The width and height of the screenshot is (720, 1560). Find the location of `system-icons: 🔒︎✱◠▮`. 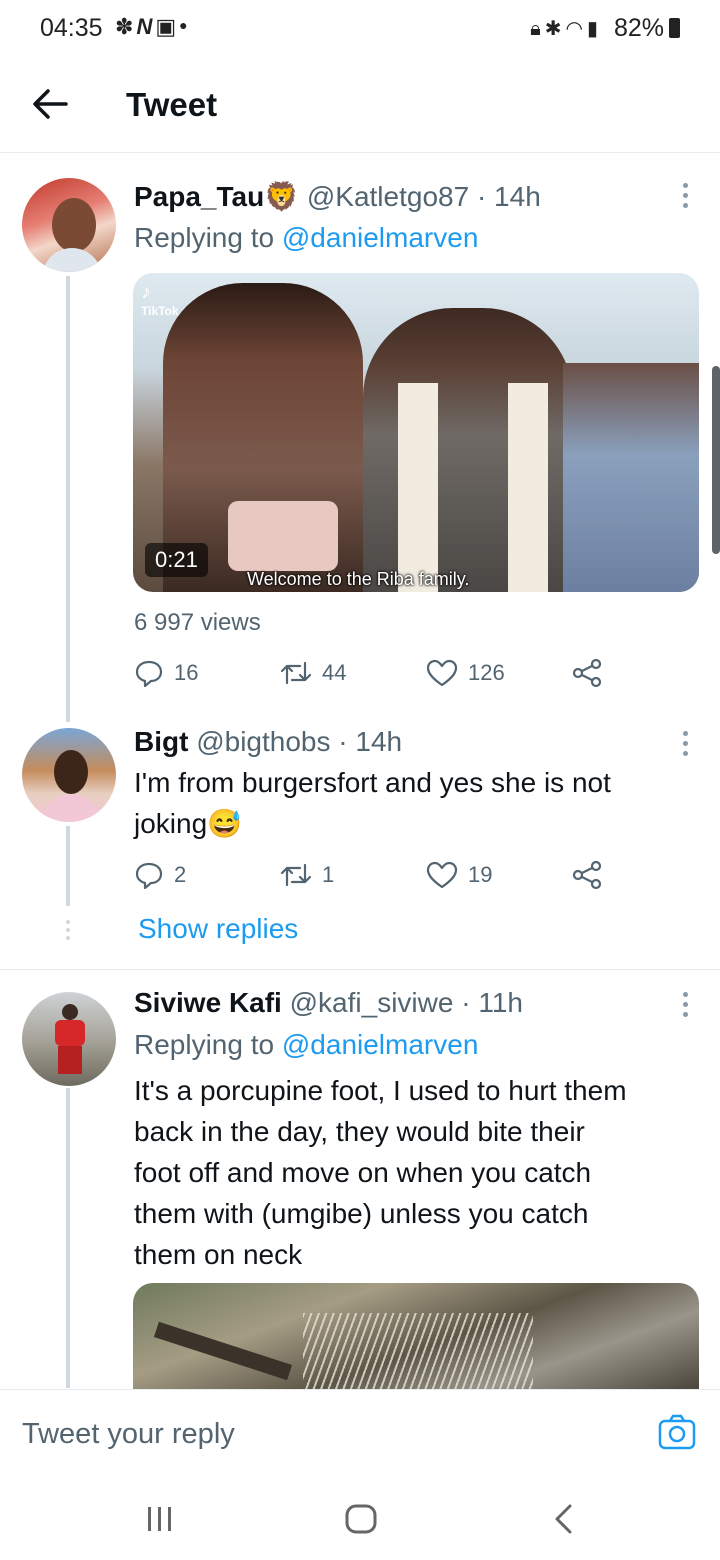

system-icons: 🔒︎✱◠▮ is located at coordinates (566, 28).